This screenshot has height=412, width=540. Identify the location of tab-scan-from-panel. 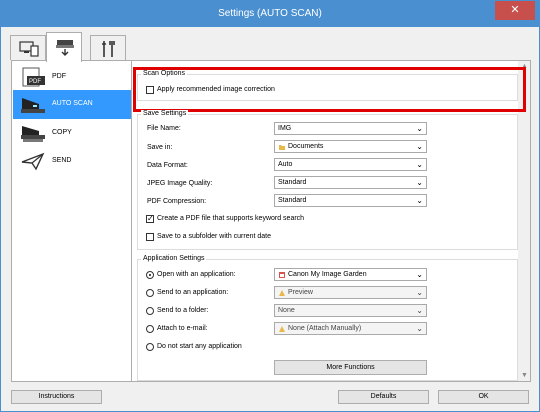
(64, 47).